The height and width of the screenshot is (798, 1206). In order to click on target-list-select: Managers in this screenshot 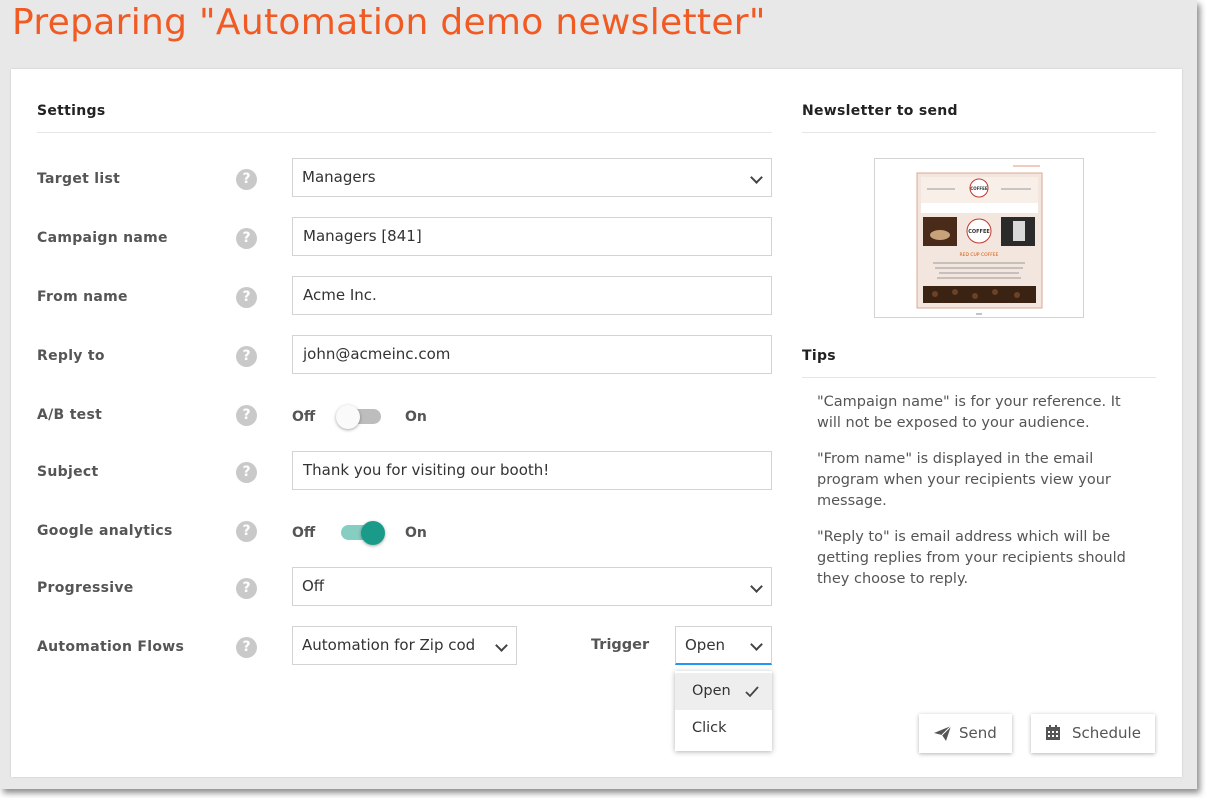, I will do `click(532, 177)`.